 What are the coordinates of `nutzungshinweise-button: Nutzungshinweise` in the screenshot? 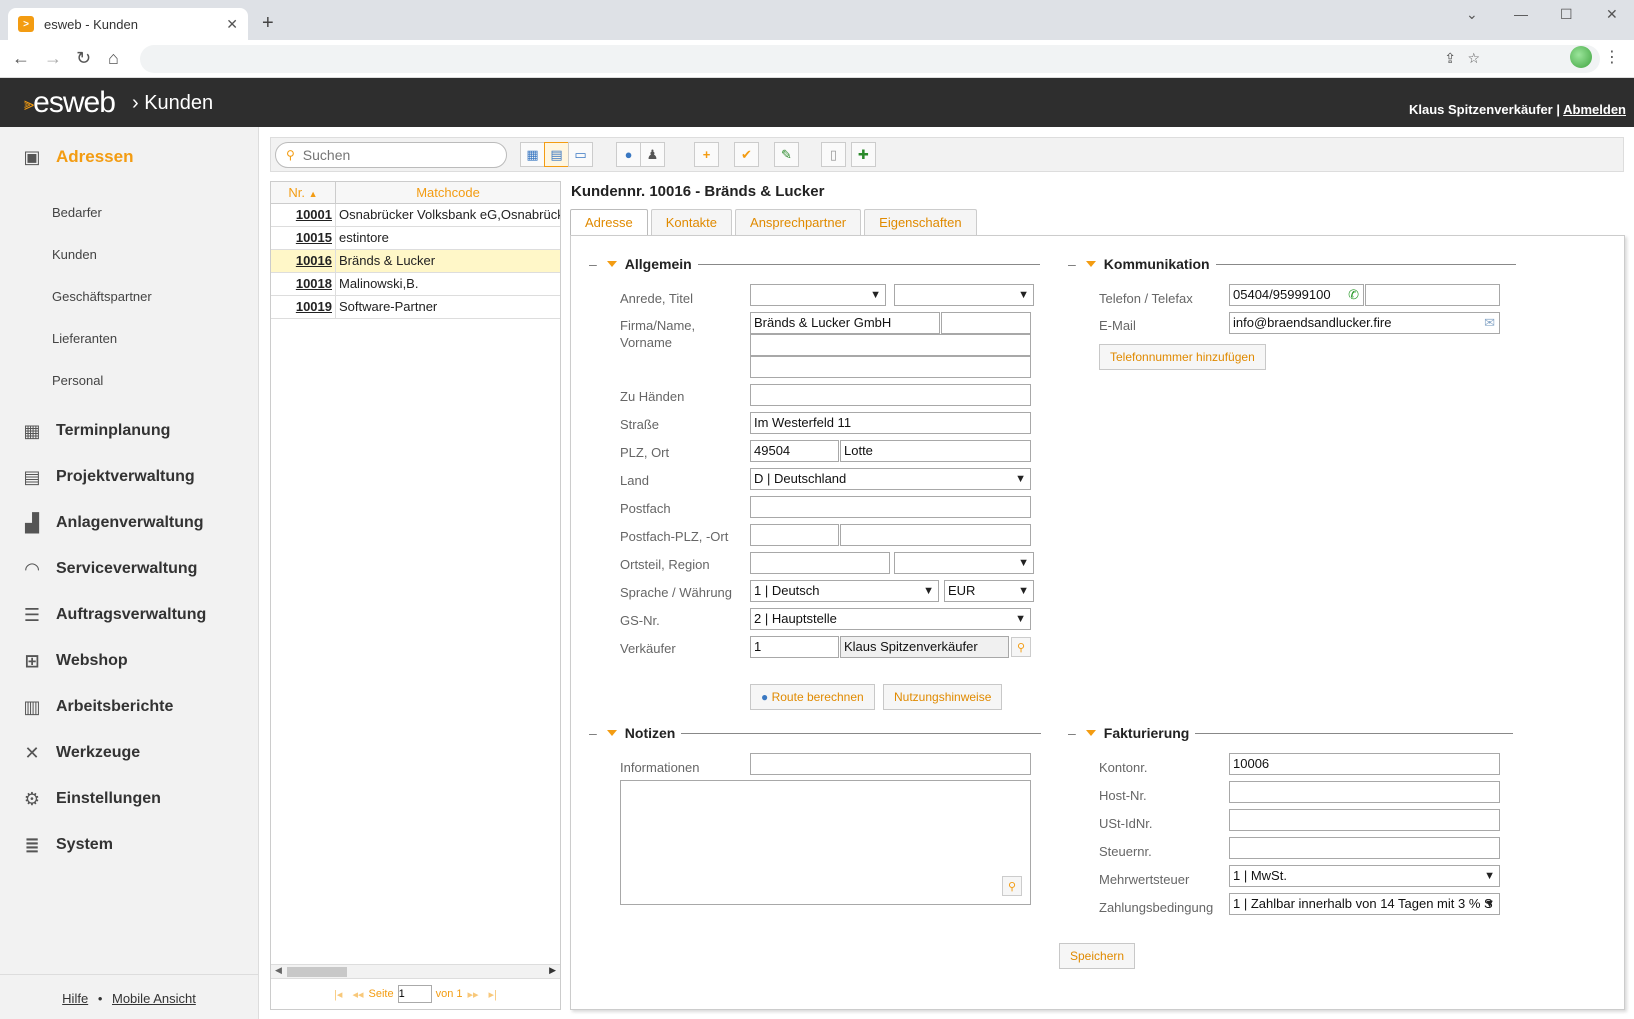 It's located at (943, 697).